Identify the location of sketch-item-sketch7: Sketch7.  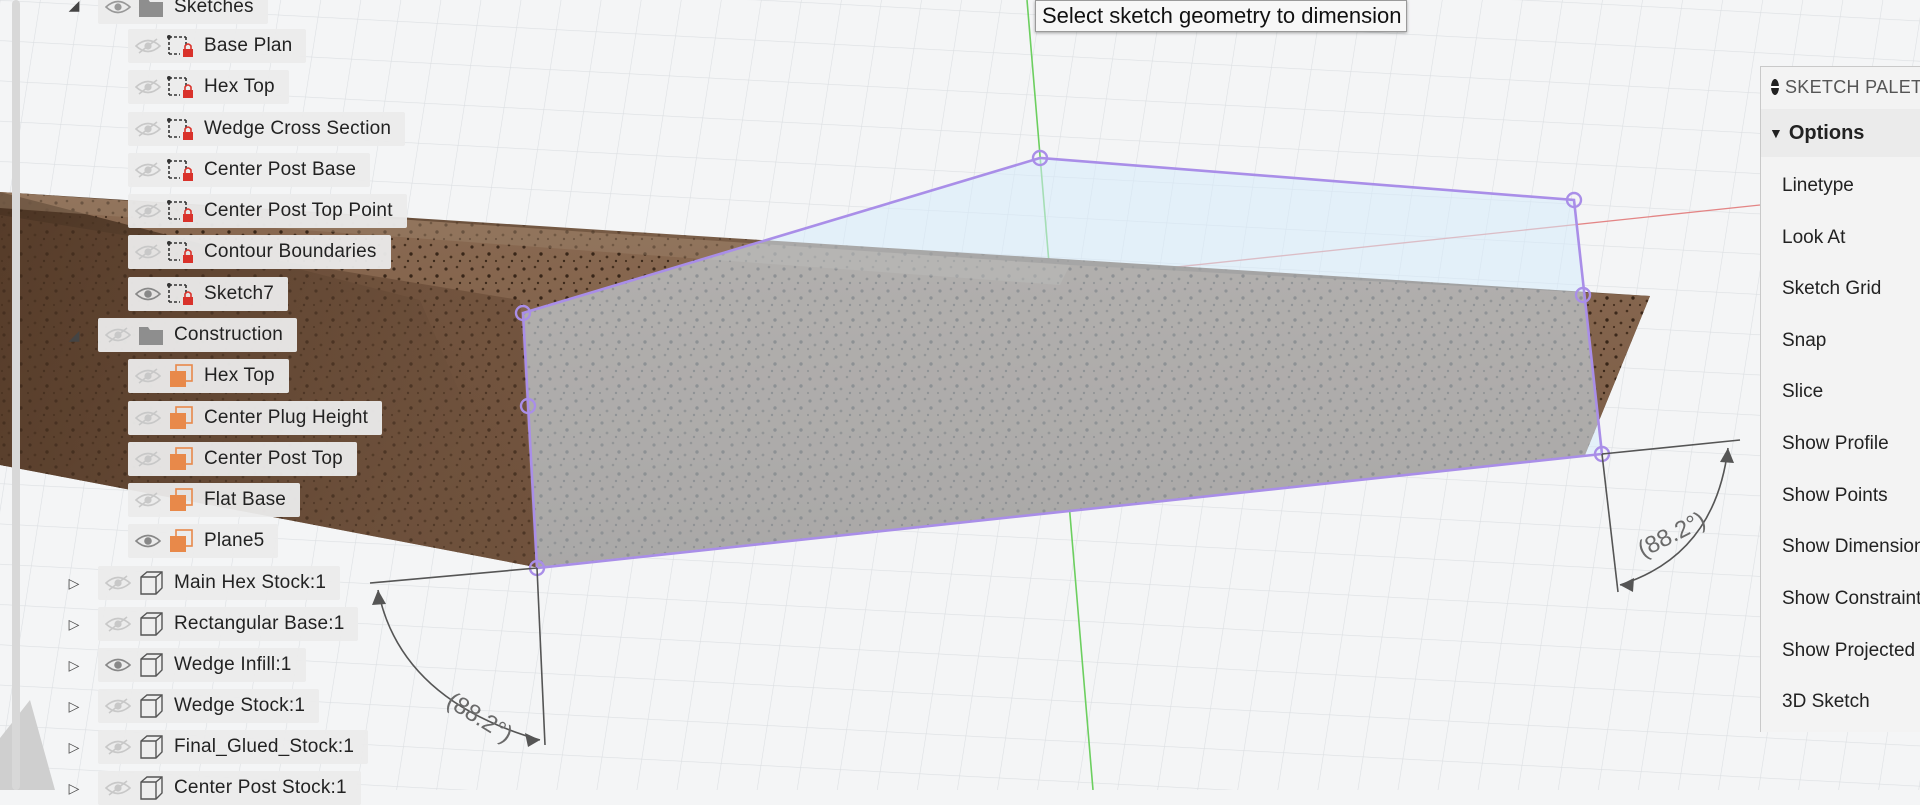
(208, 294).